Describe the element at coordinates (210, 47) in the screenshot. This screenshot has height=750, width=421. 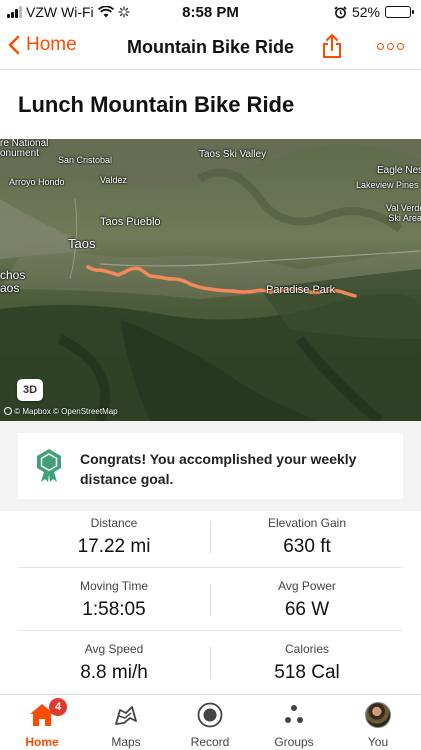
I see `nav-bar: Home Mountain Bike Ride` at that location.